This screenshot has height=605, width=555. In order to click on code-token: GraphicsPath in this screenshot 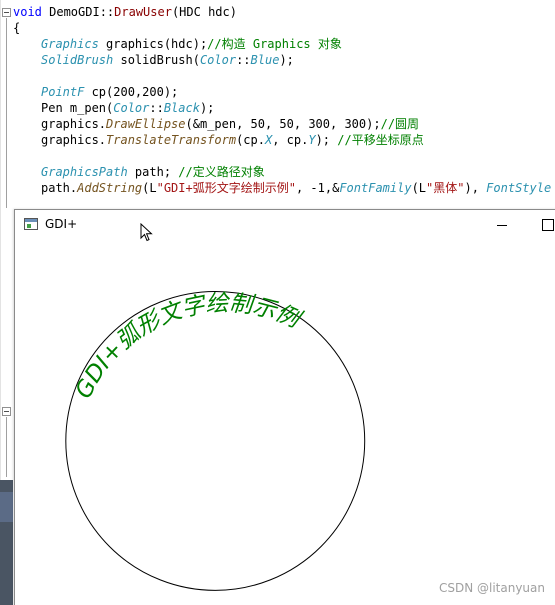, I will do `click(84, 172)`.